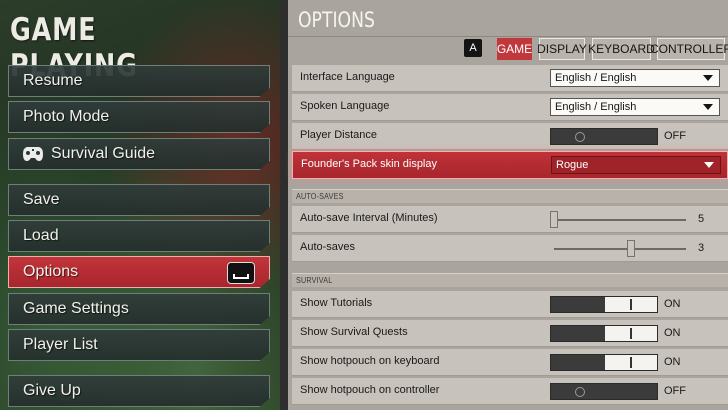 The width and height of the screenshot is (728, 410). Describe the element at coordinates (354, 332) in the screenshot. I see `show-survival-quests-label: Show Survival Quests` at that location.